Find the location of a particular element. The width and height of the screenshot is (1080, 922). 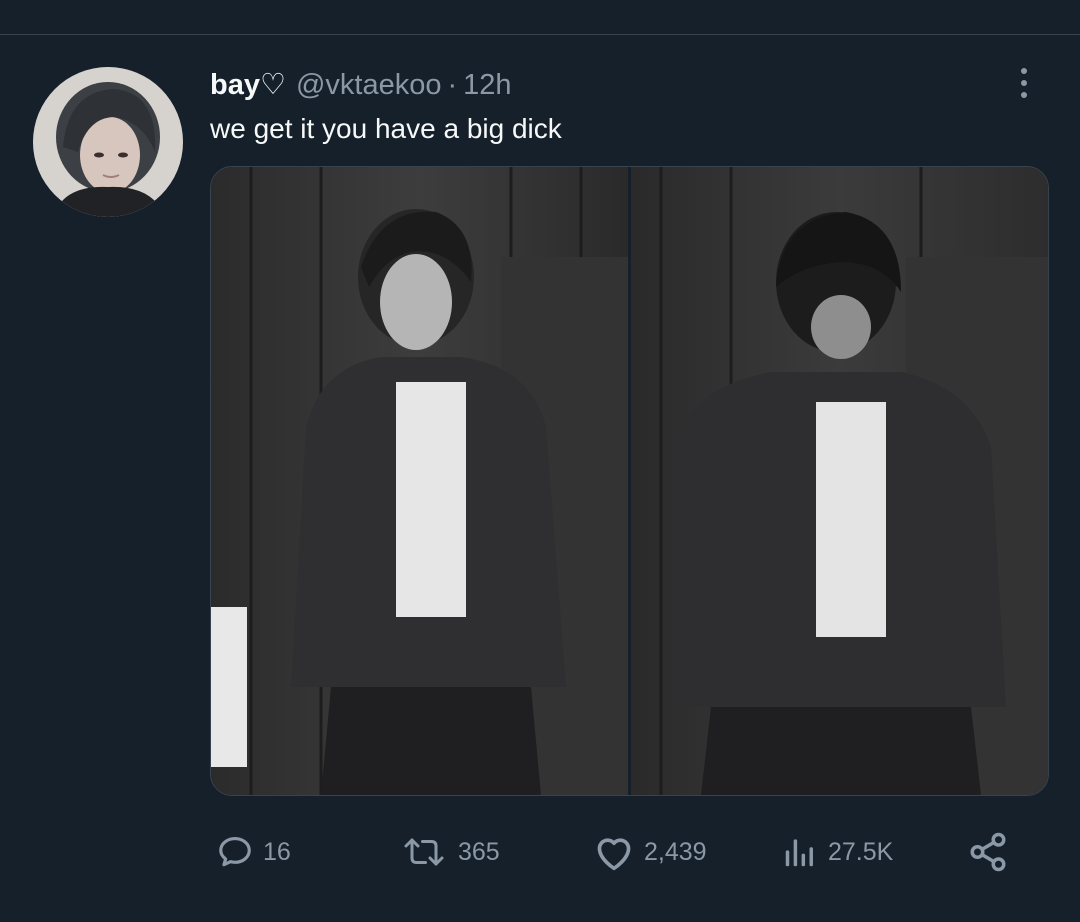

tweet-header: bay♡ @vktaekoo · 12h is located at coordinates (361, 84).